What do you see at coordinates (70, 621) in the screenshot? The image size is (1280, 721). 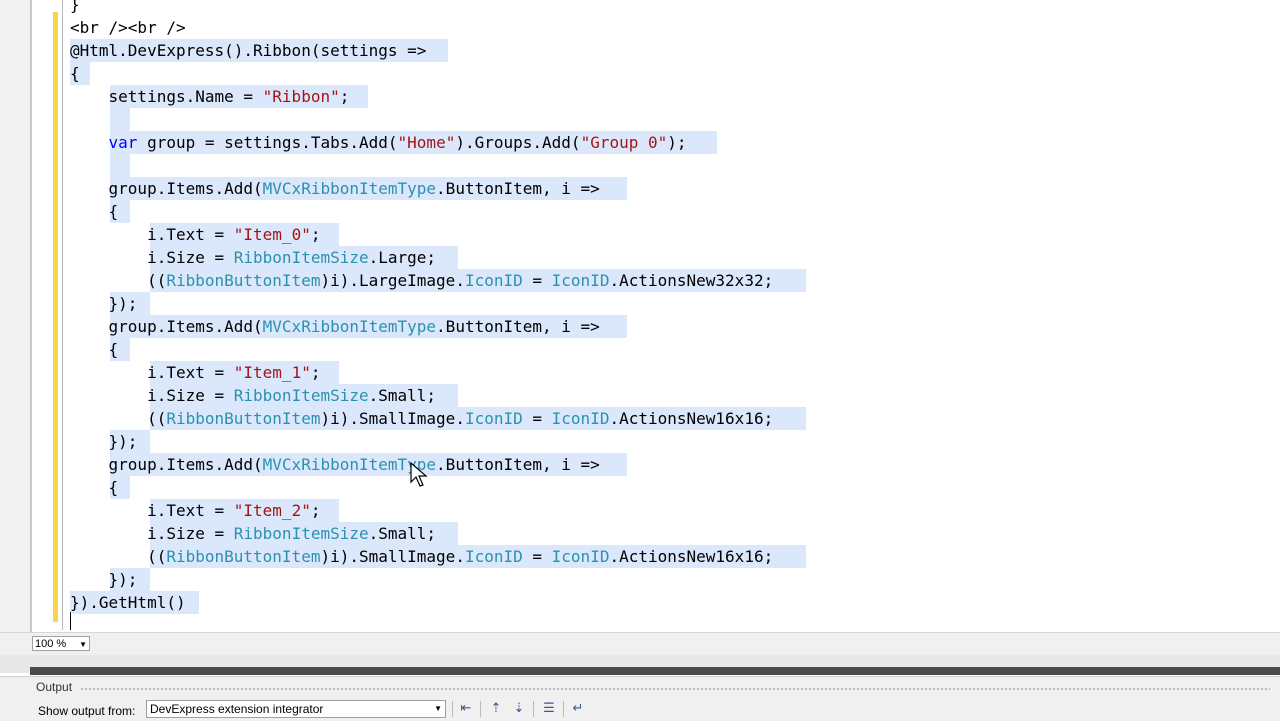 I see `text-caret` at bounding box center [70, 621].